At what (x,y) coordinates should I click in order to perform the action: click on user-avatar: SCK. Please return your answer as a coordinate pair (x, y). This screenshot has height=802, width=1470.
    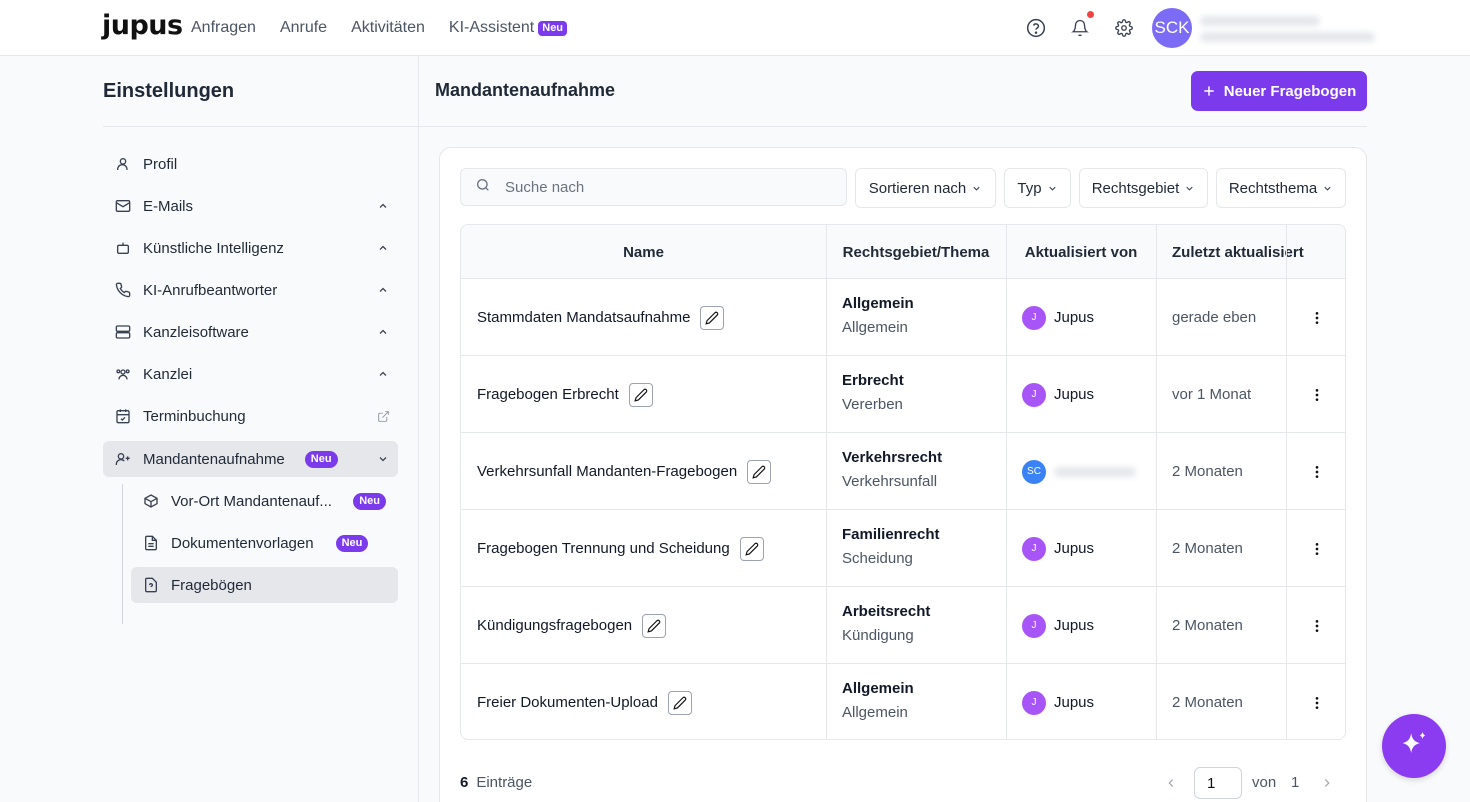
    Looking at the image, I should click on (1172, 28).